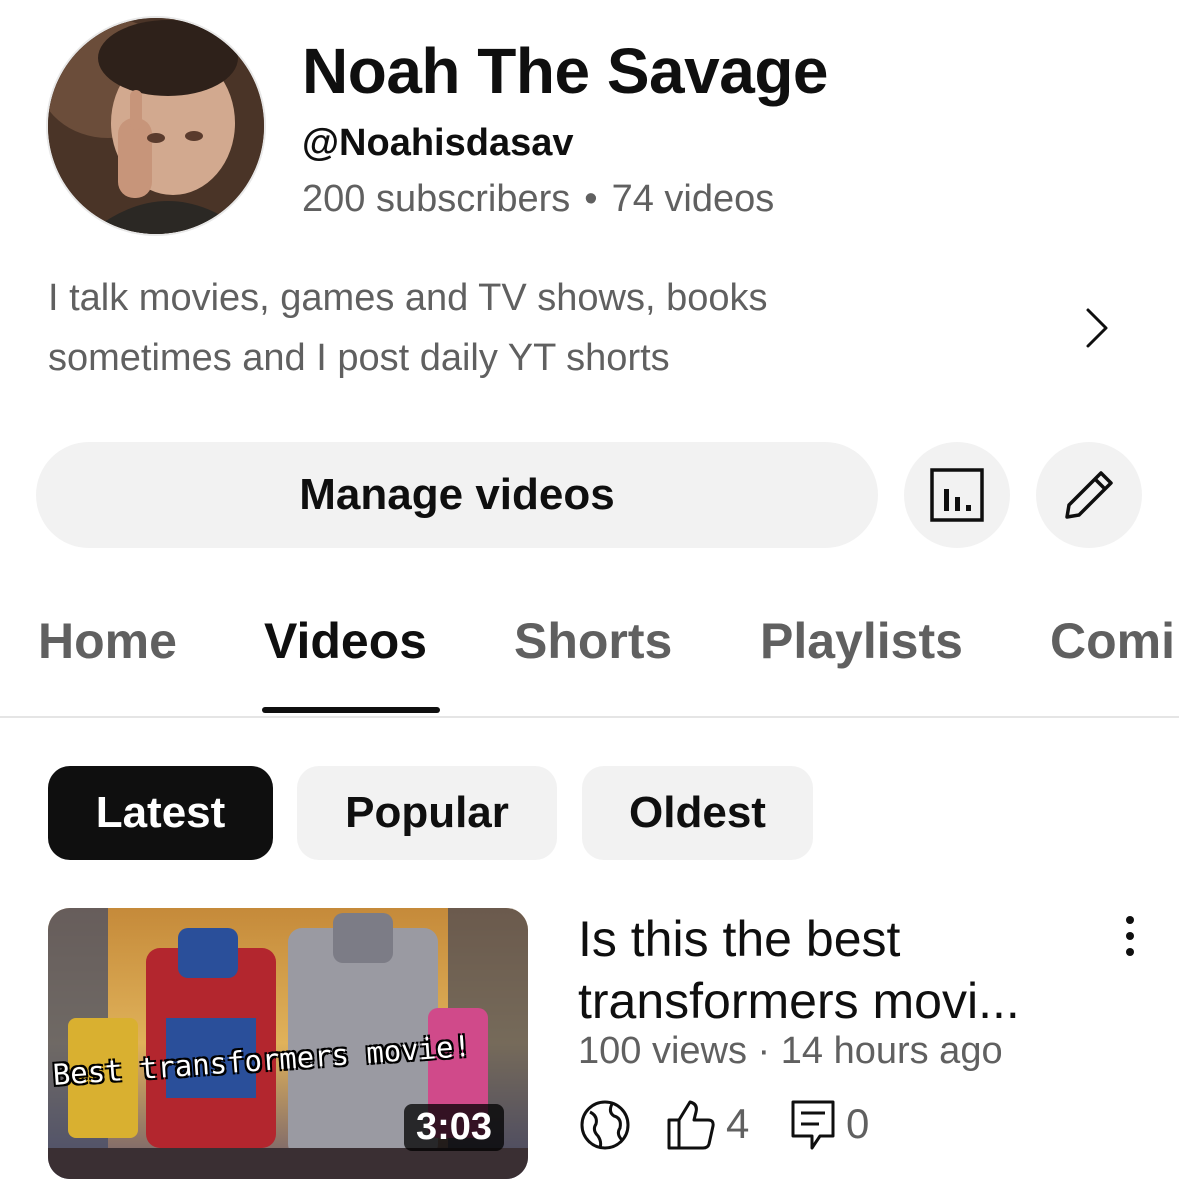 This screenshot has height=1179, width=1179. I want to click on filter-oldest: Oldest, so click(697, 813).